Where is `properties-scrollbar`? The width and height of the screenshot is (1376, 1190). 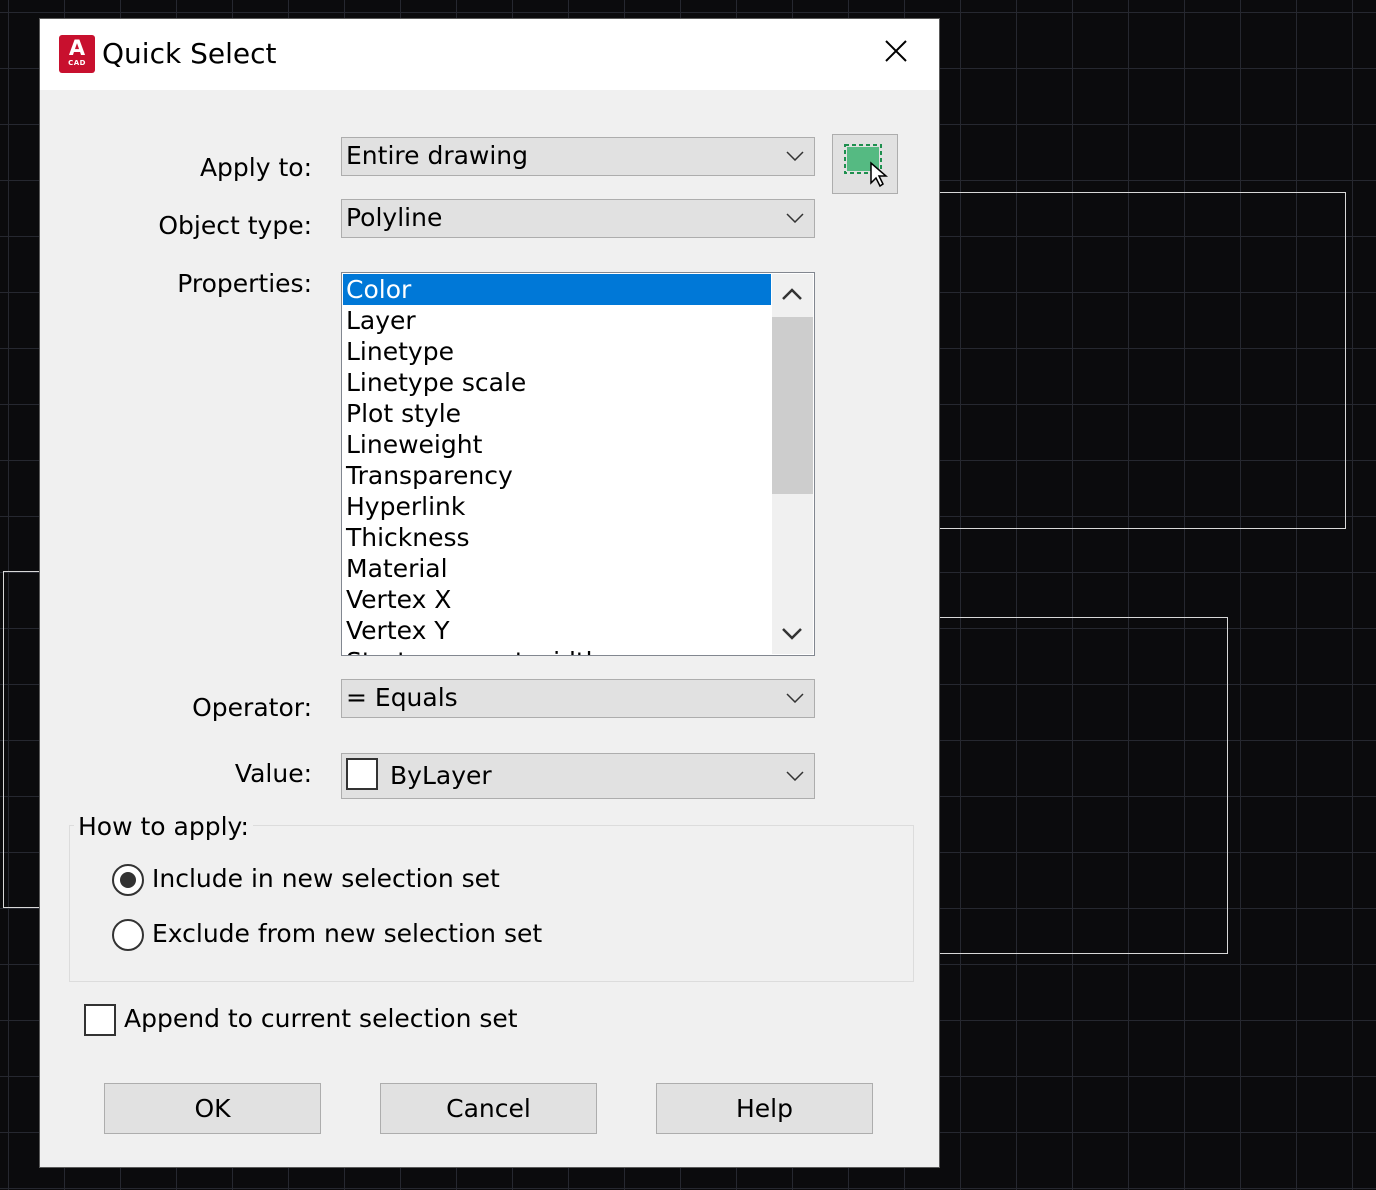
properties-scrollbar is located at coordinates (792, 464).